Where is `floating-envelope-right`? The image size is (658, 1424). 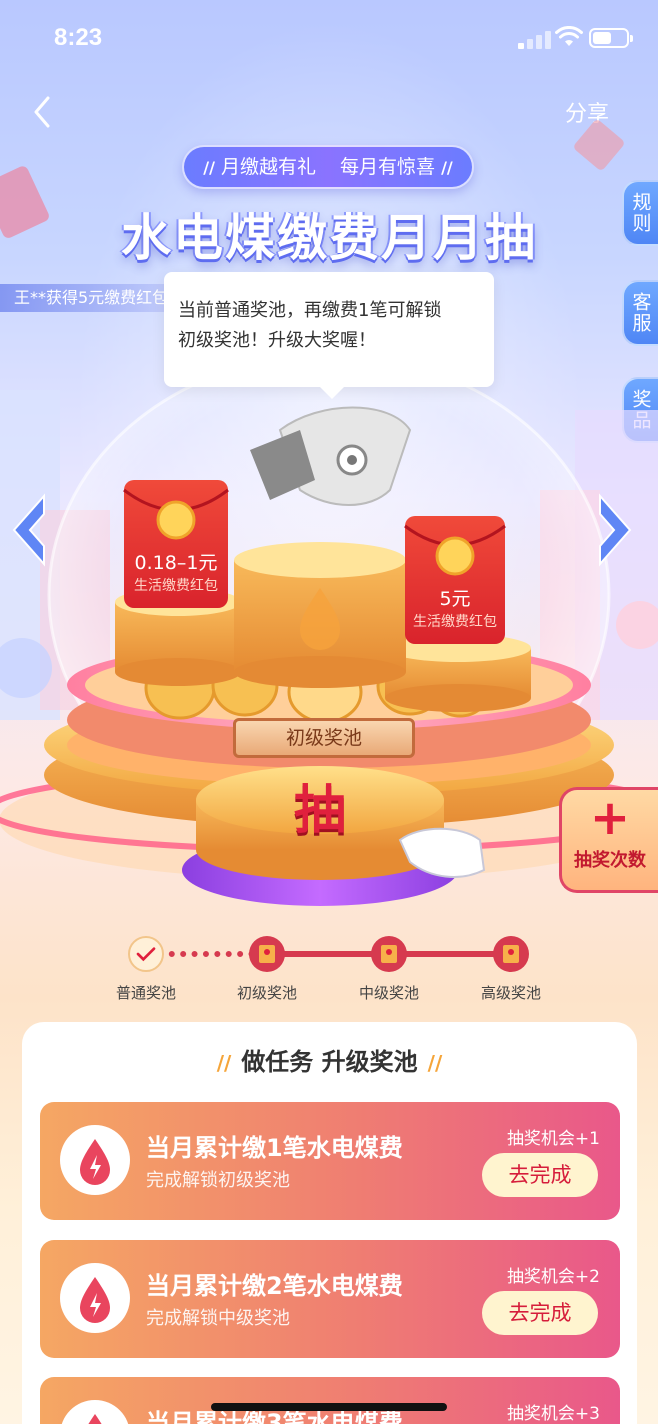
floating-envelope-right is located at coordinates (599, 145).